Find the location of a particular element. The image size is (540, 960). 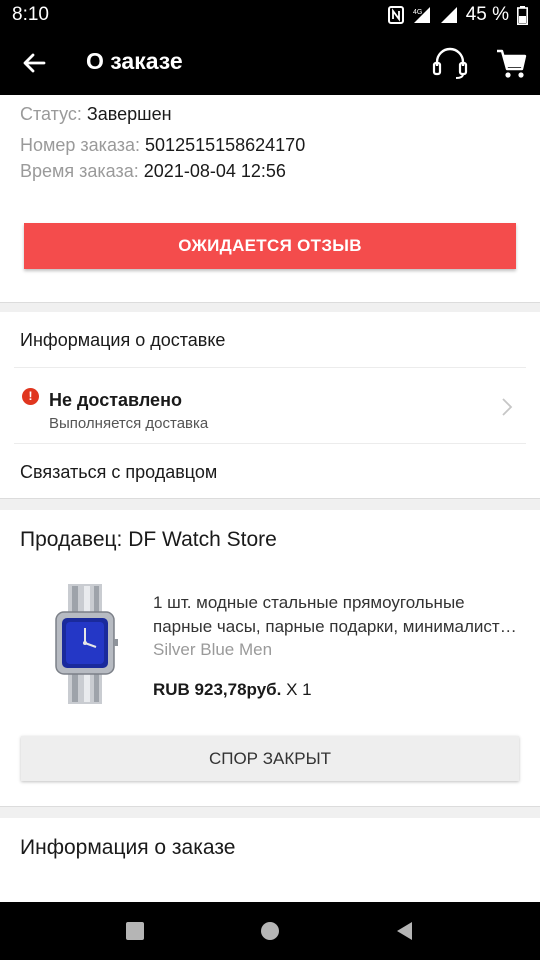

order-time-value: 2021-08-04 12:56 is located at coordinates (214, 171).